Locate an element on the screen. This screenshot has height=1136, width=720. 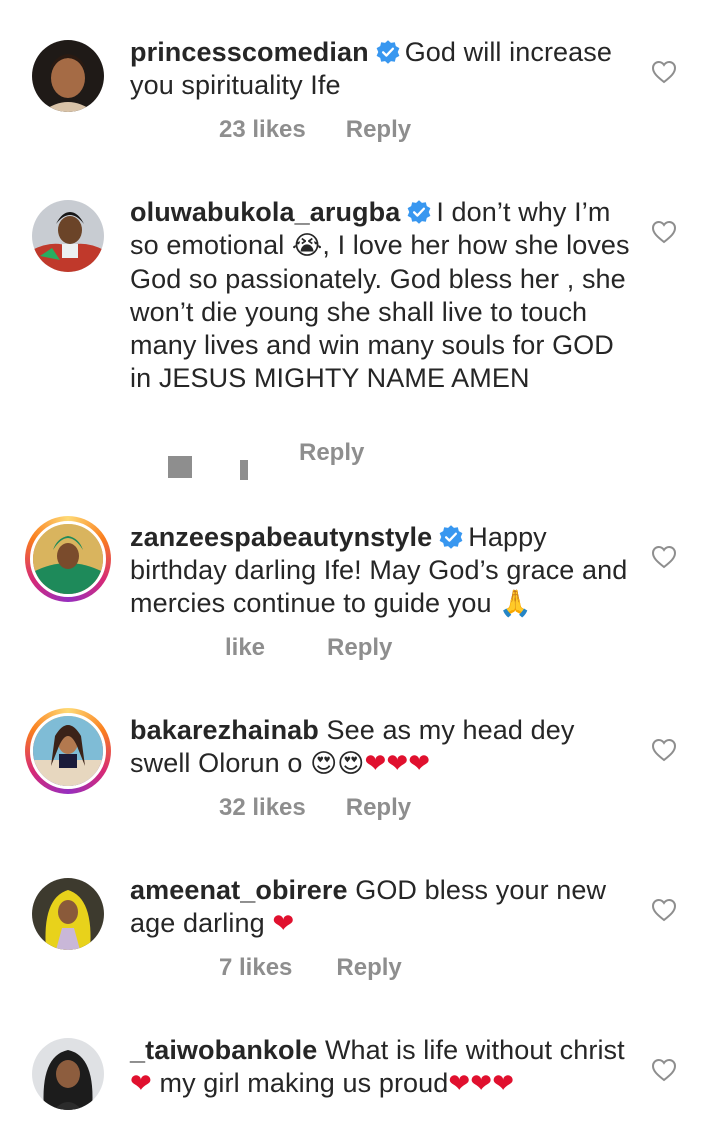
comment-username: oluwabukola_arugba is located at coordinates (265, 212).